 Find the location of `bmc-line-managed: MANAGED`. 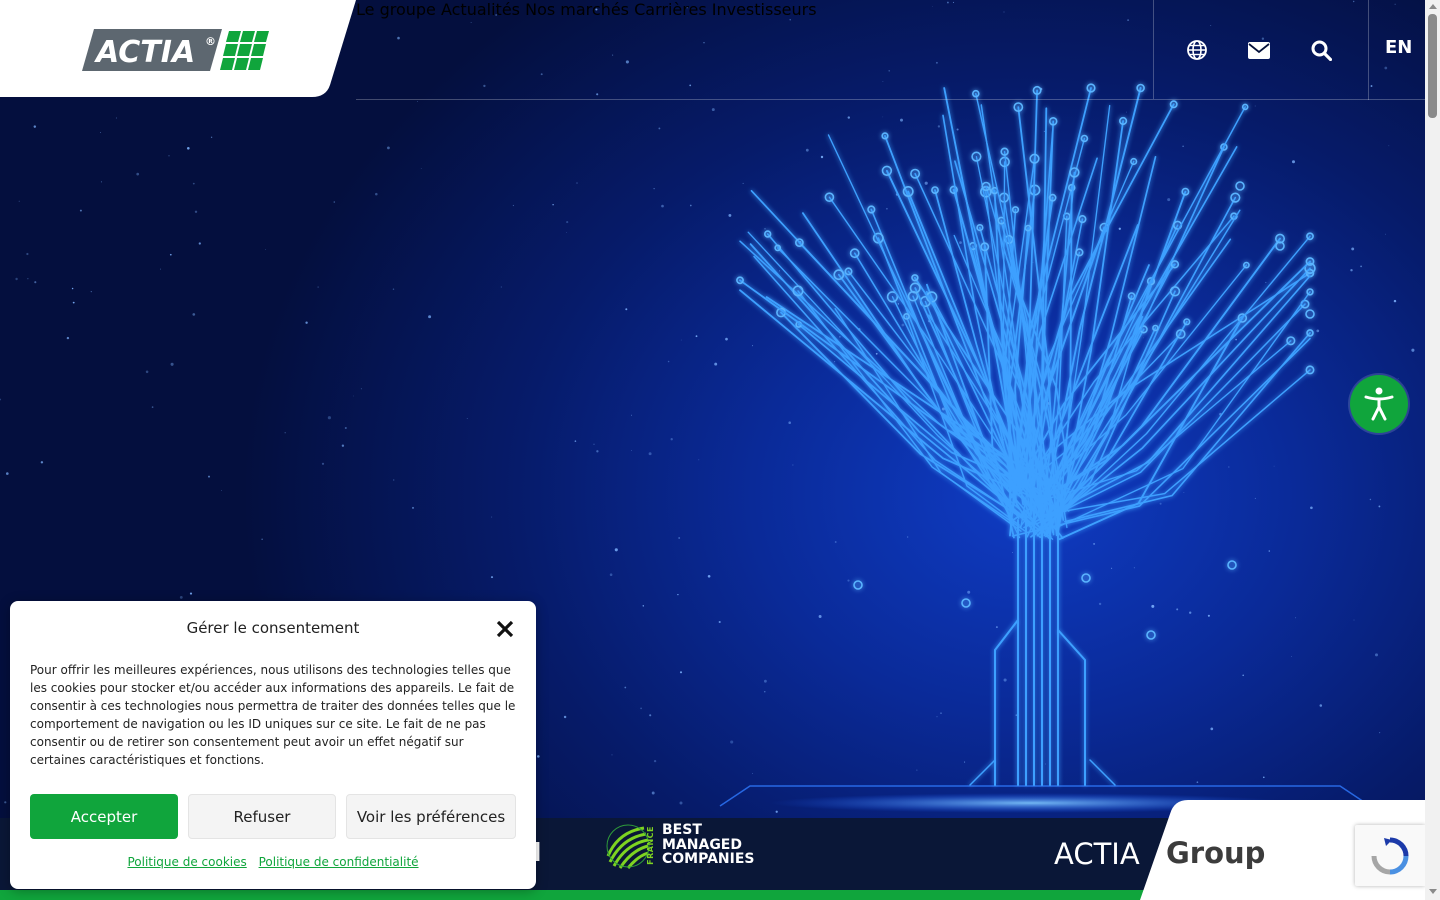

bmc-line-managed: MANAGED is located at coordinates (702, 844).